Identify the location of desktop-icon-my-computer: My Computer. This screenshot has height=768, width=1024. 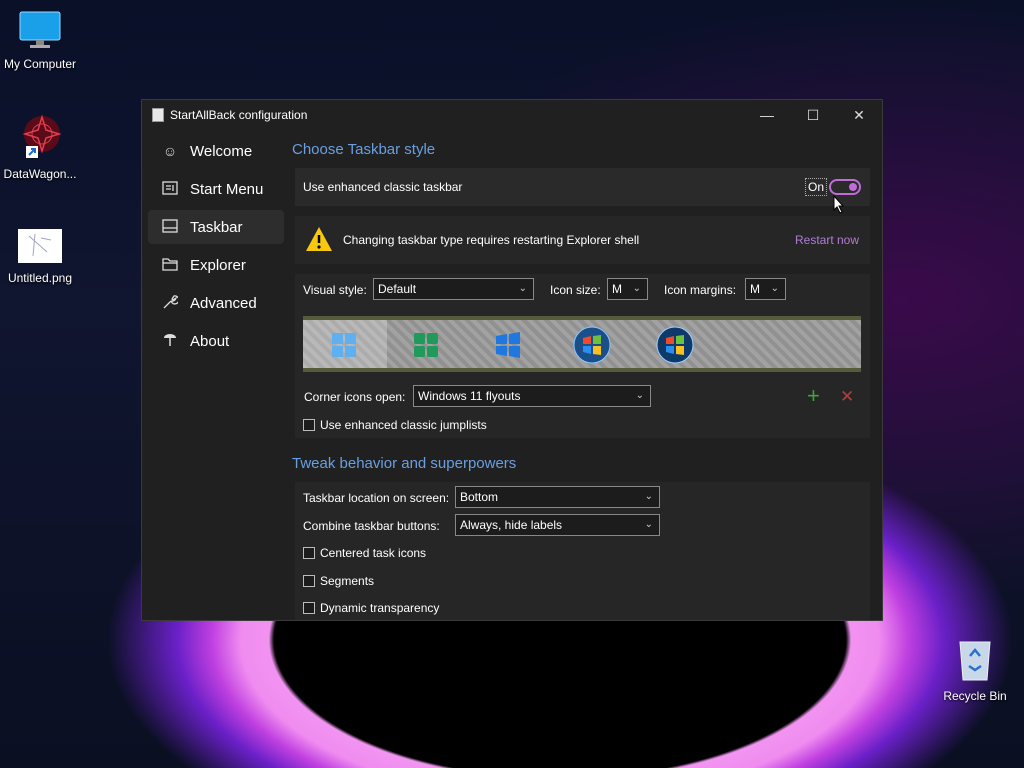
(40, 40).